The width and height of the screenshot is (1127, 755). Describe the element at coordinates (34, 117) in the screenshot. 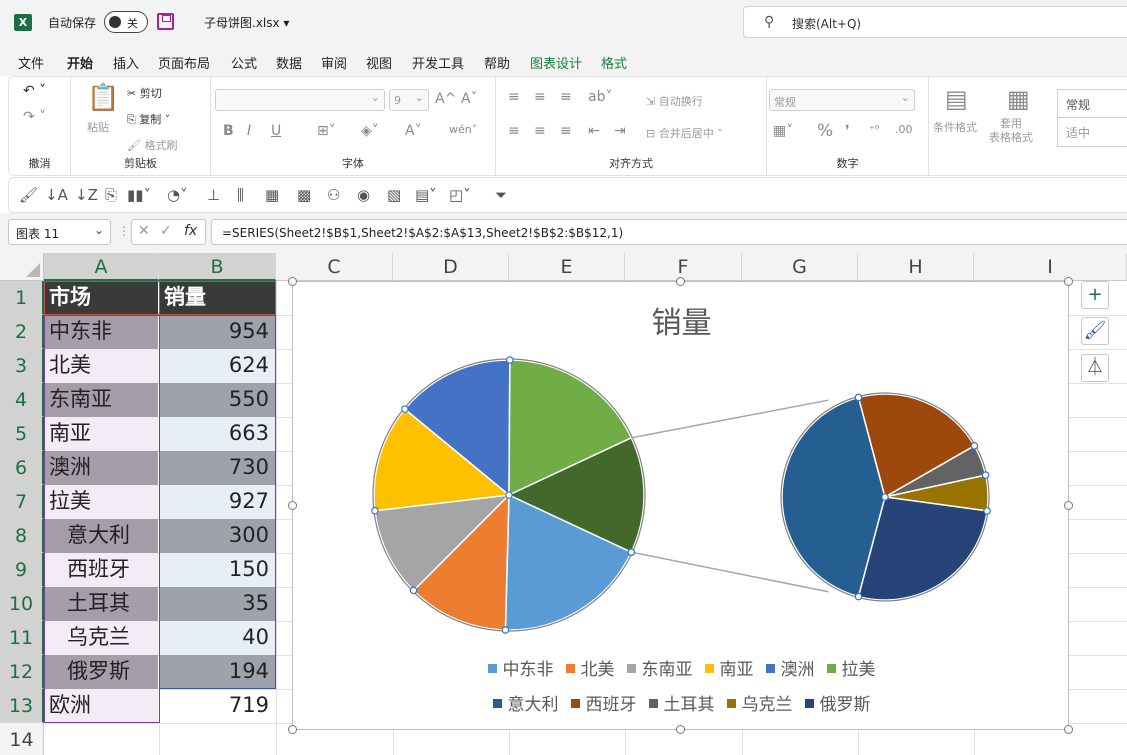

I see `redo-icon: ↷ ˅` at that location.